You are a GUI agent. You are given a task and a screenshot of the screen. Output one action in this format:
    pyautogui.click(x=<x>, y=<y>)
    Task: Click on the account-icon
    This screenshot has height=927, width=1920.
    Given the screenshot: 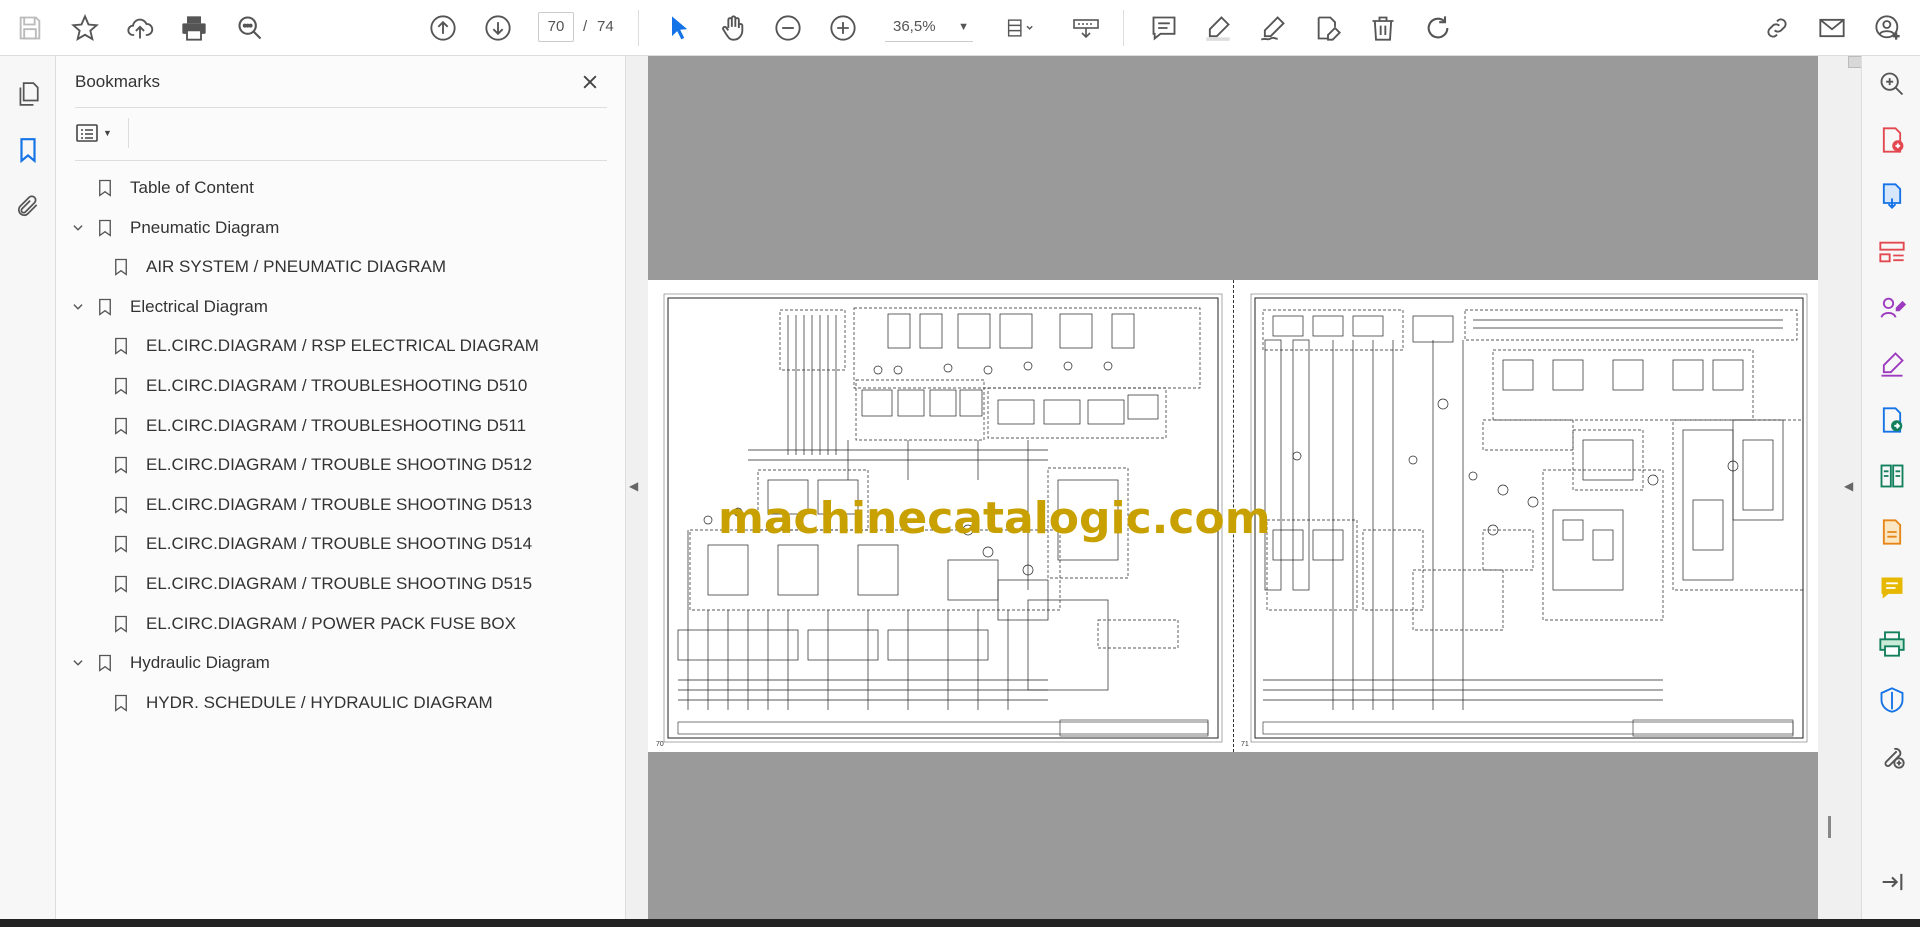 What is the action you would take?
    pyautogui.click(x=1888, y=28)
    